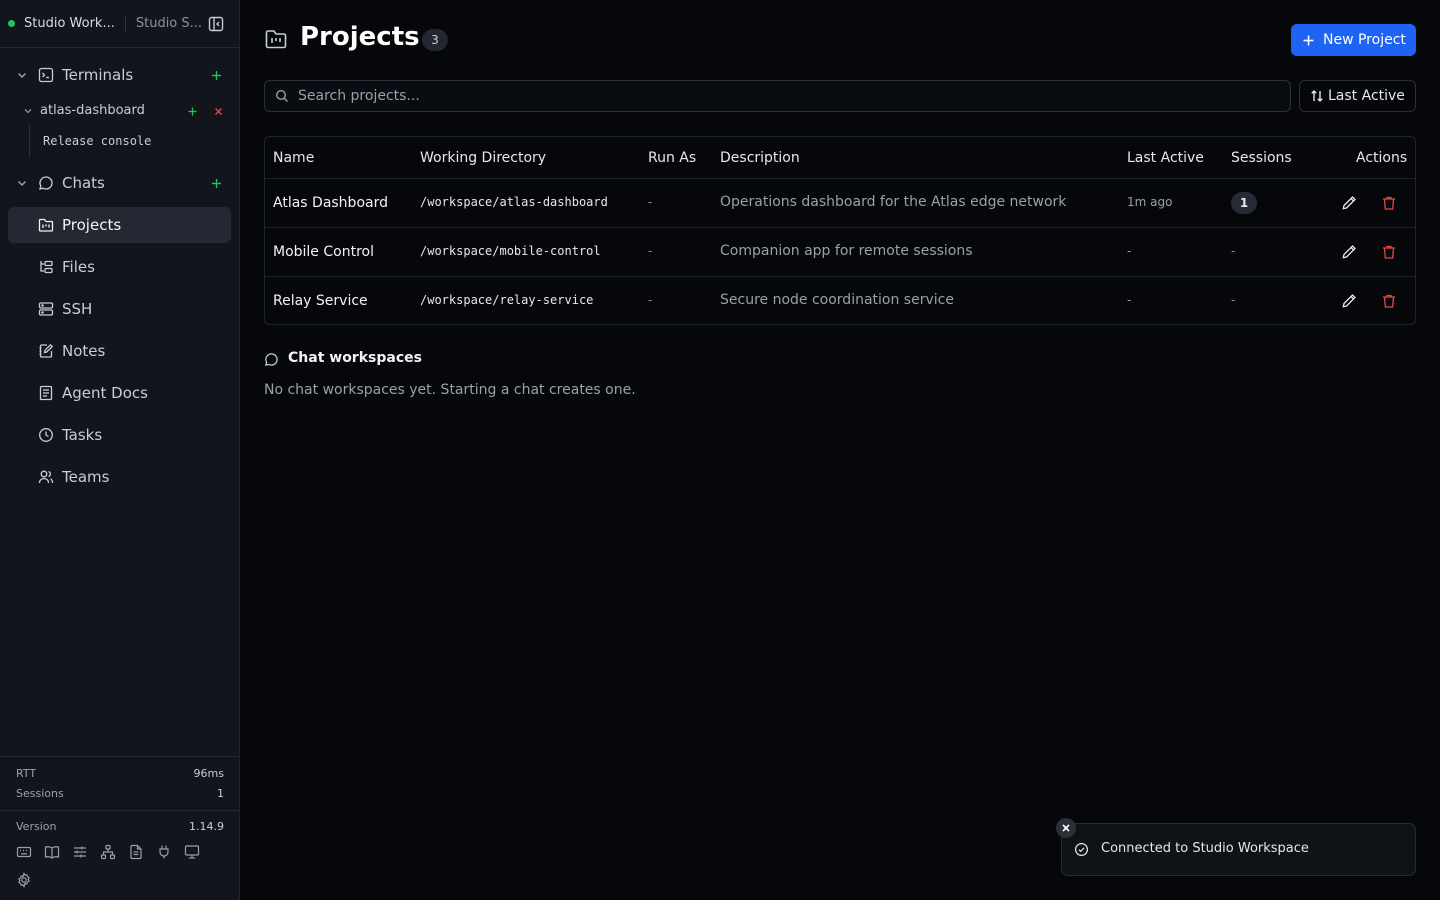 The height and width of the screenshot is (900, 1440). What do you see at coordinates (24, 880) in the screenshot?
I see `settings-gear-icon` at bounding box center [24, 880].